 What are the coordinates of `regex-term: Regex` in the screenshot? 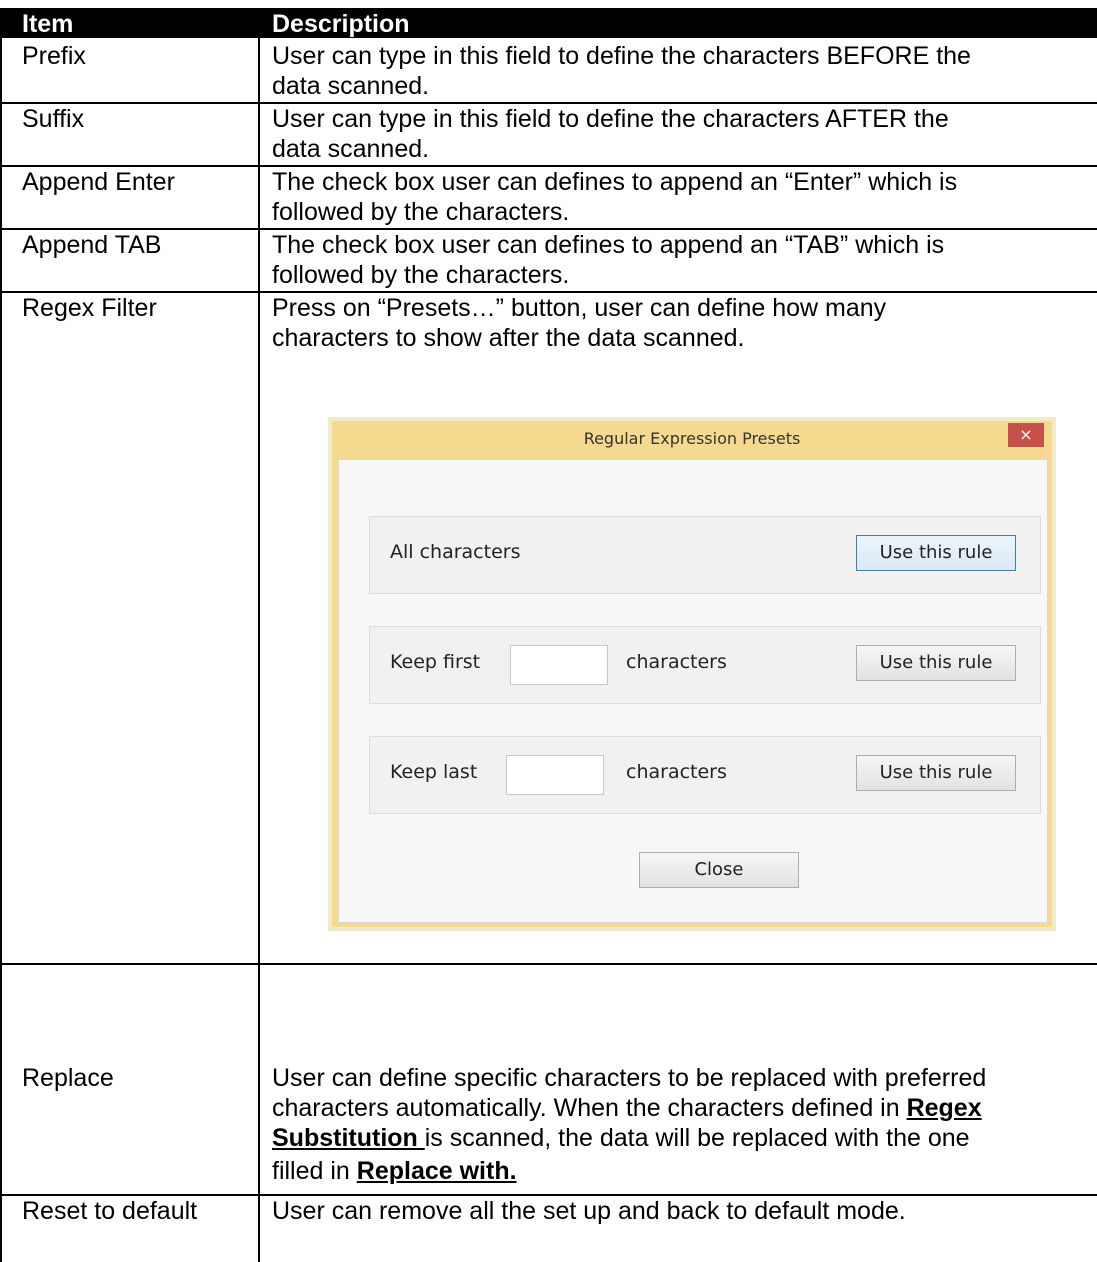 It's located at (944, 1108).